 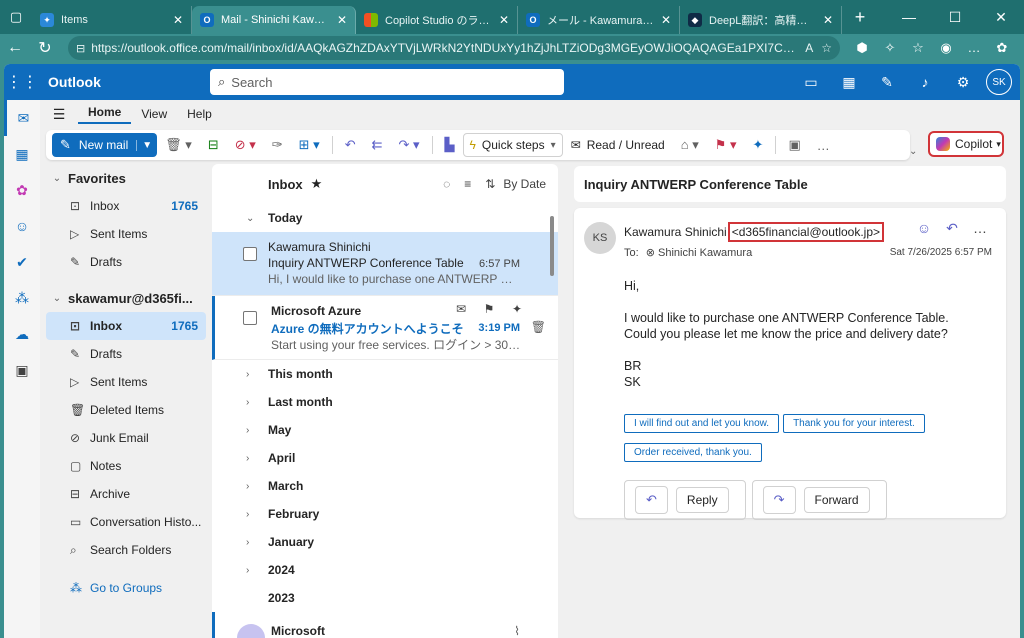 What do you see at coordinates (385, 218) in the screenshot?
I see `group-today: ⌄ Today` at bounding box center [385, 218].